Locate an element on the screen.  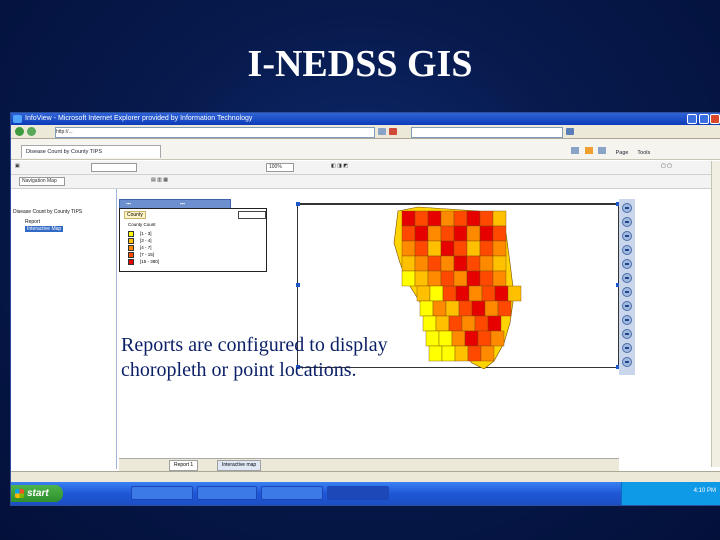
zoom-field: 100% is located at coordinates (280, 167).